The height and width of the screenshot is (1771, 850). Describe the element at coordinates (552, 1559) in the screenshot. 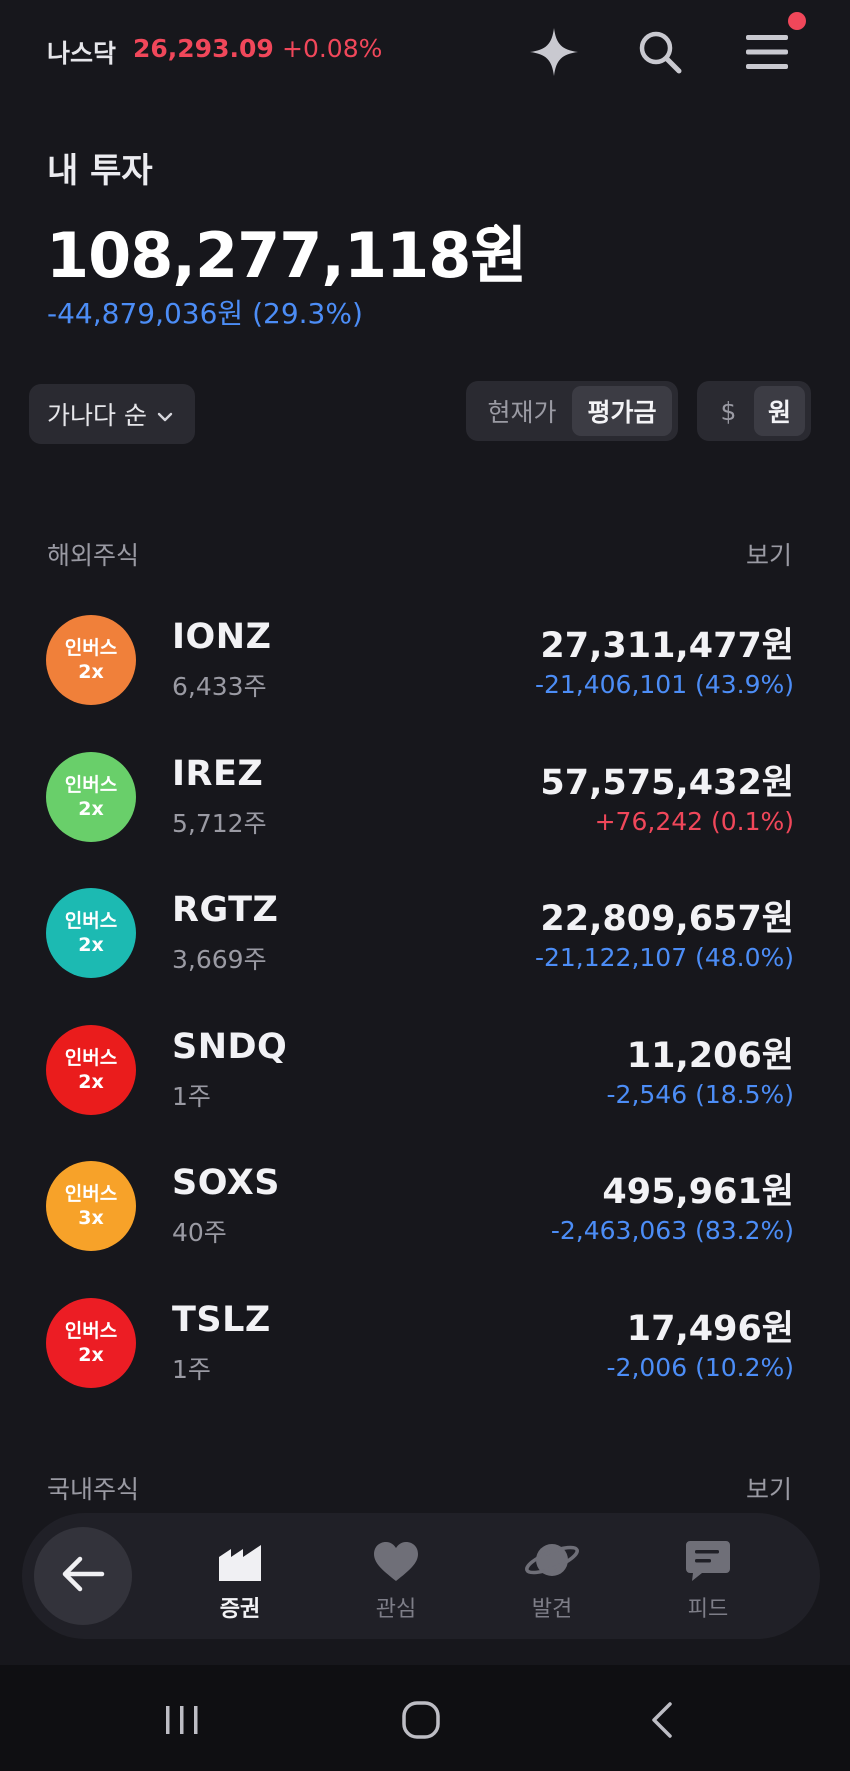

I see `planet-icon` at that location.